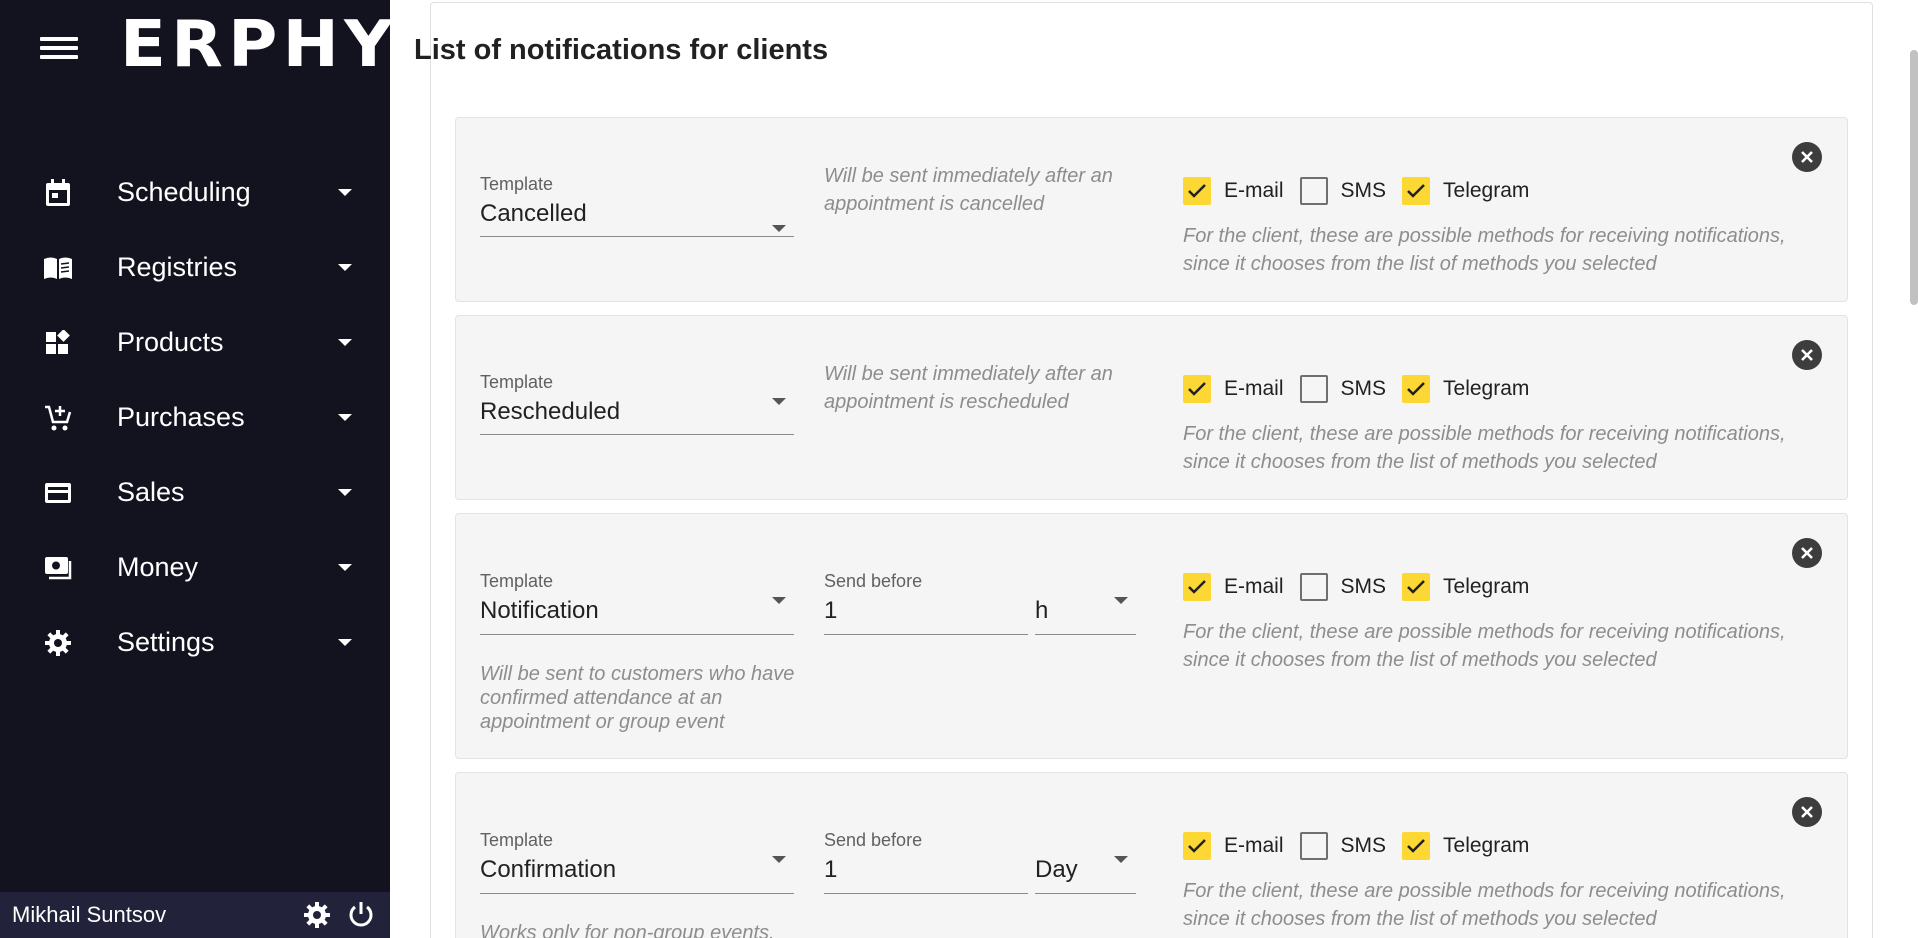 This screenshot has width=1918, height=938. I want to click on main-nav: Scheduling Registries Products Purchases, so click(195, 417).